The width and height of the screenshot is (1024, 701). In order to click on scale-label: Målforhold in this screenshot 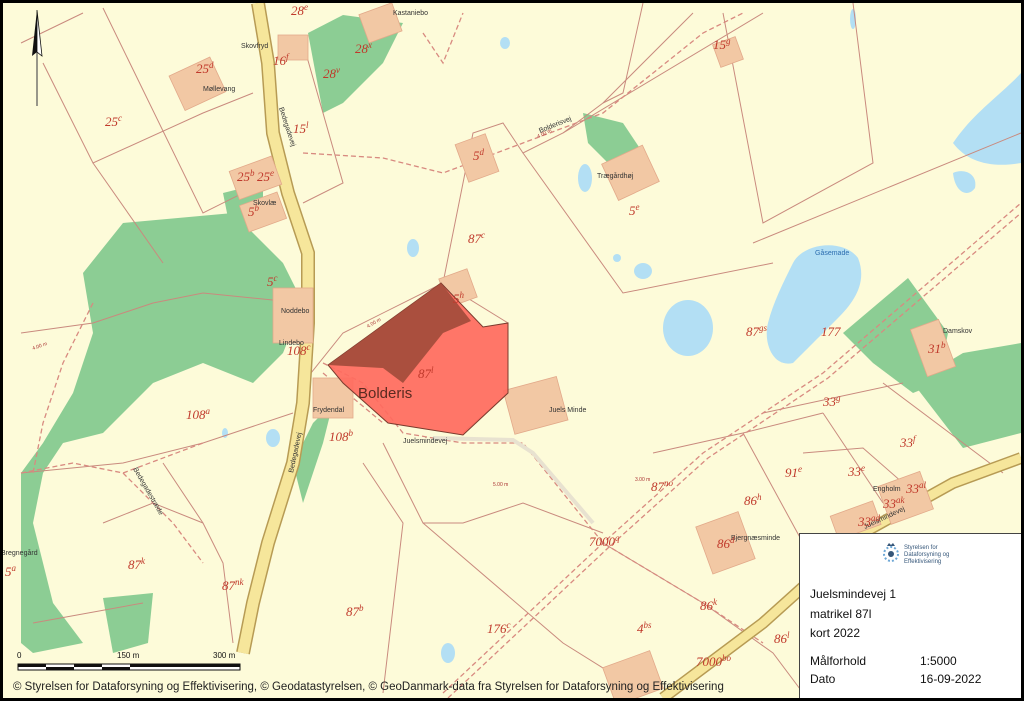, I will do `click(838, 661)`.